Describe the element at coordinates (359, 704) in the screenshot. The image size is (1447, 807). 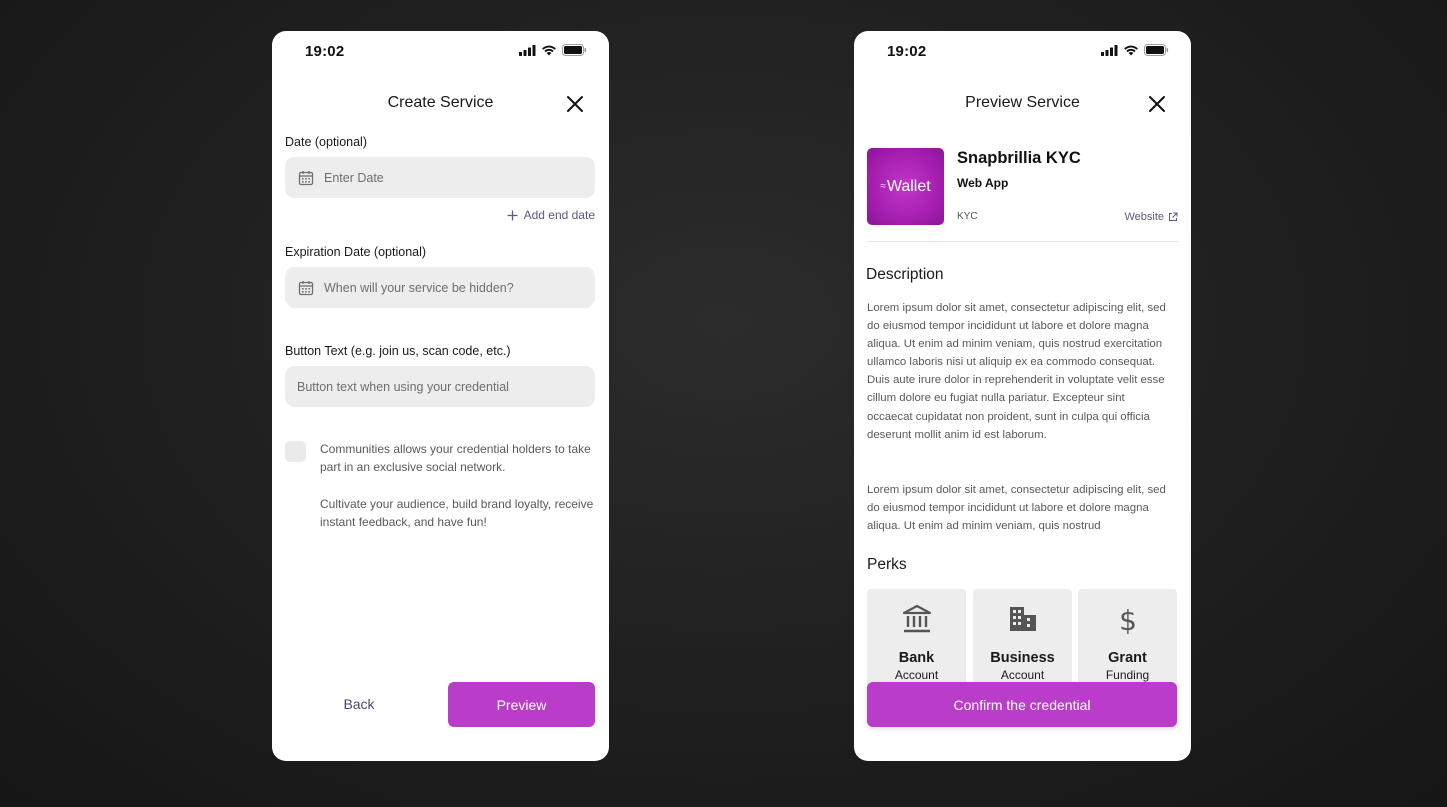
I see `back-button: Back` at that location.